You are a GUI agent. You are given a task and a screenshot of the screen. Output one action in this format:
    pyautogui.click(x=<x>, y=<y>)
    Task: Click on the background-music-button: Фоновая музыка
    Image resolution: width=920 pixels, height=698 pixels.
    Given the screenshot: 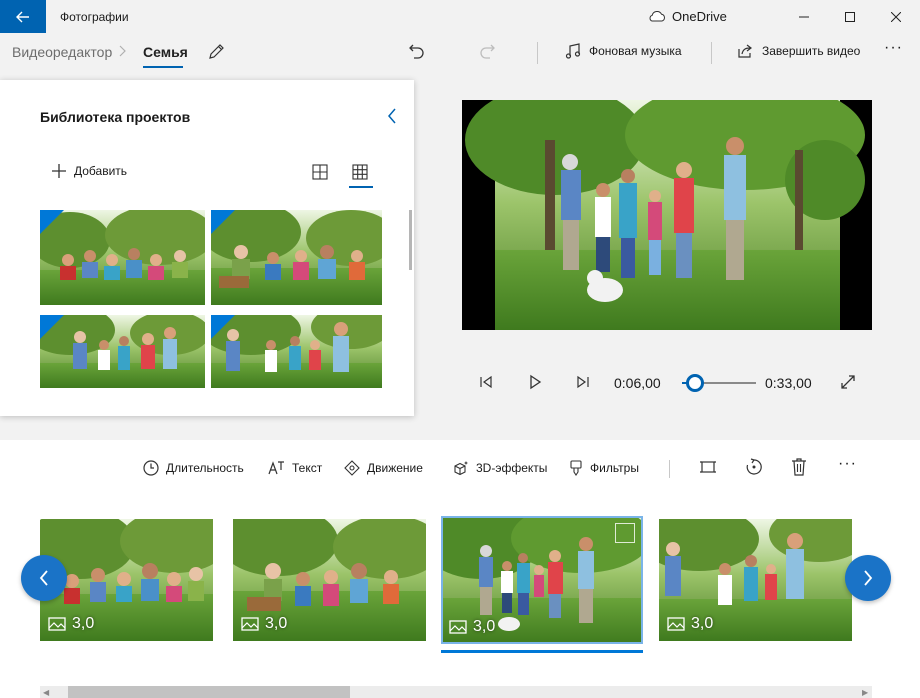 What is the action you would take?
    pyautogui.click(x=623, y=51)
    